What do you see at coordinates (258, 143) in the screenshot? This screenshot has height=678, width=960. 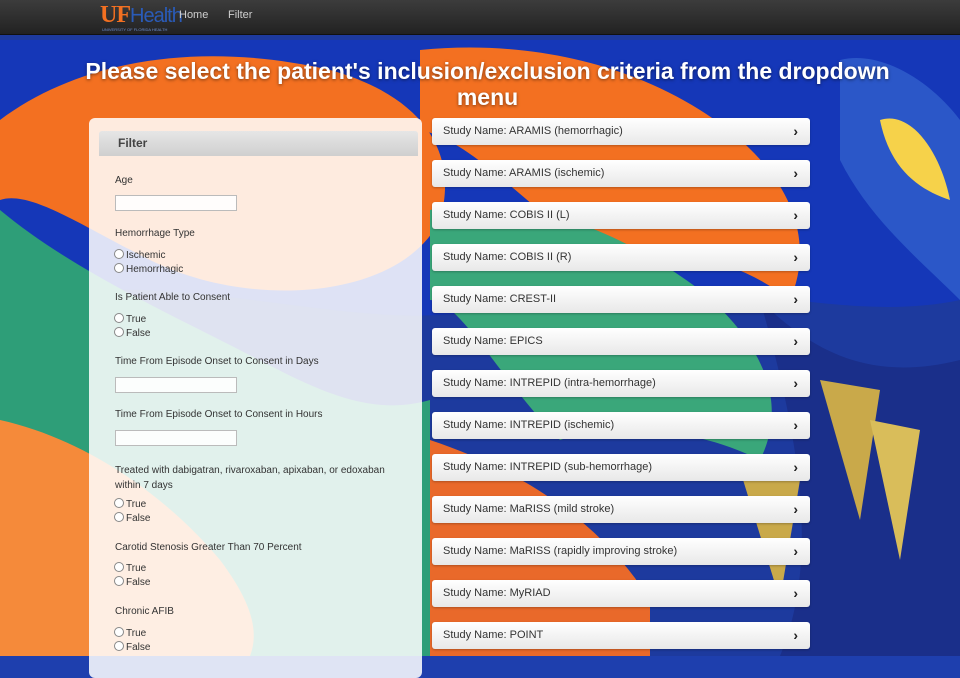 I see `filter-panel-title: Filter` at bounding box center [258, 143].